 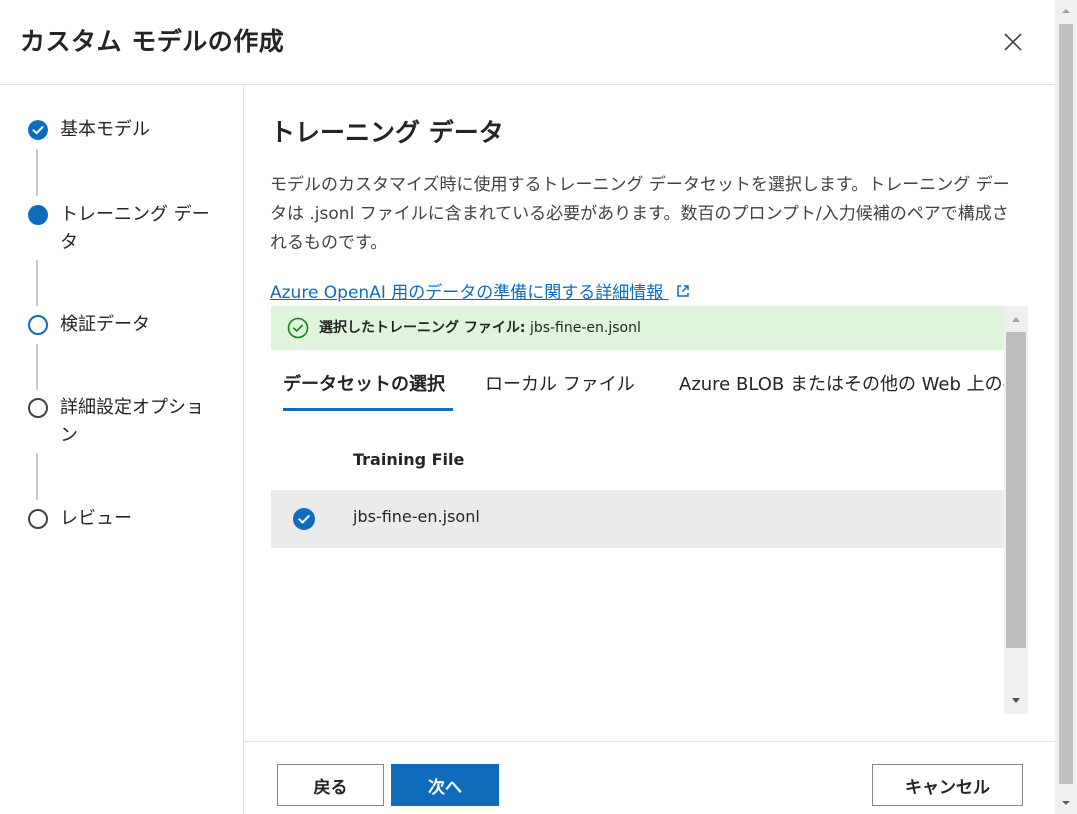 I want to click on dialog-title: カスタム モデルの作成, so click(x=152, y=41).